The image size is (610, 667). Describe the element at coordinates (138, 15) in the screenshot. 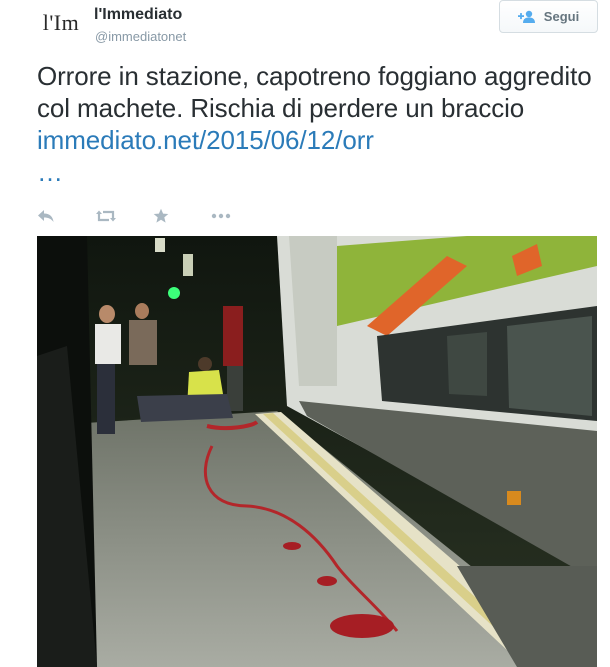

I see `author-name: l'Immediato` at that location.